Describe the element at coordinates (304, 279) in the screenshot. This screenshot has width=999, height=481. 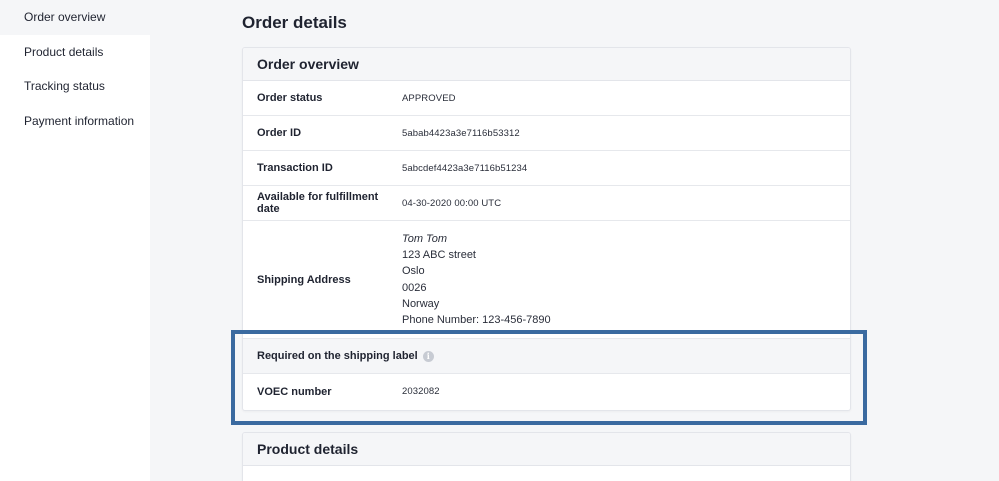
I see `shipping-address-label: Shipping Address` at that location.